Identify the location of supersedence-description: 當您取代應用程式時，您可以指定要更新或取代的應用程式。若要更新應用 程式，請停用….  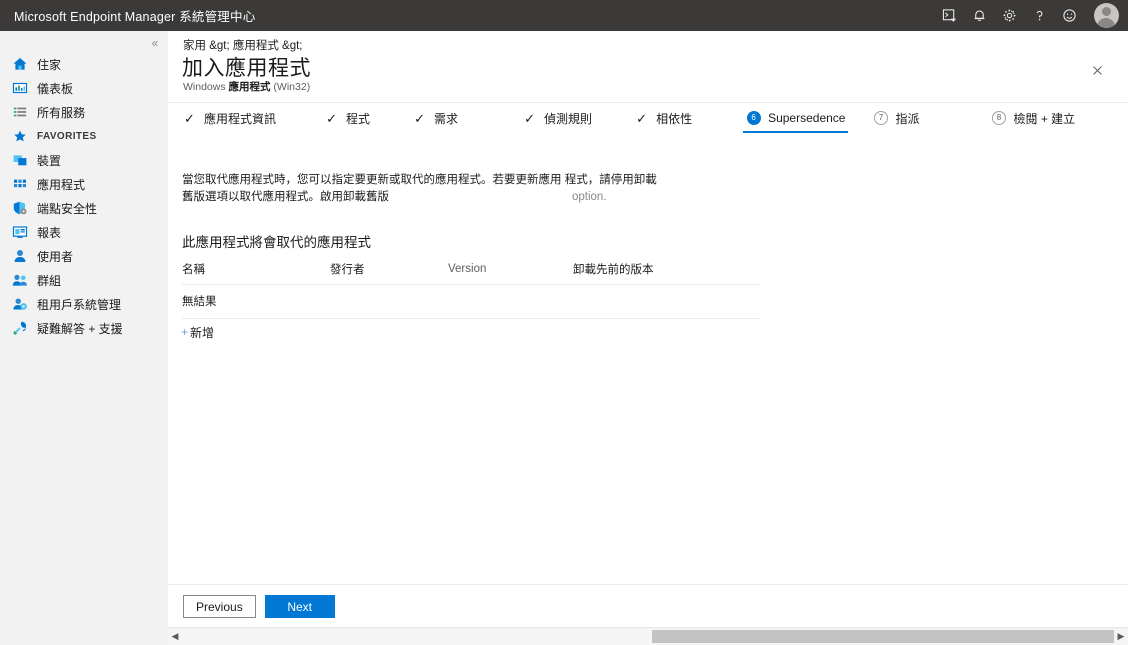
(422, 189).